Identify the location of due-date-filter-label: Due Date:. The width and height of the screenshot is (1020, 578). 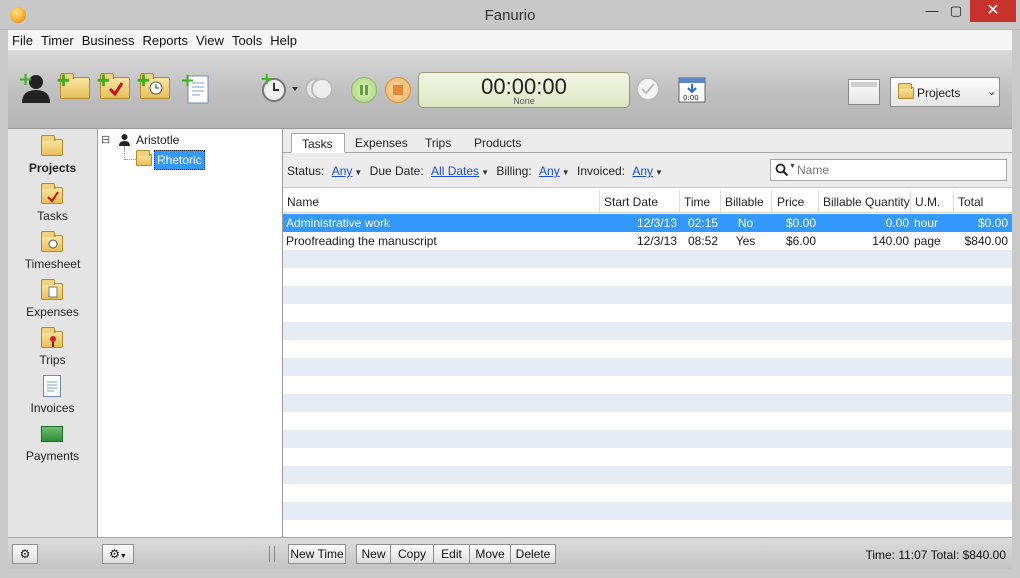
(396, 171).